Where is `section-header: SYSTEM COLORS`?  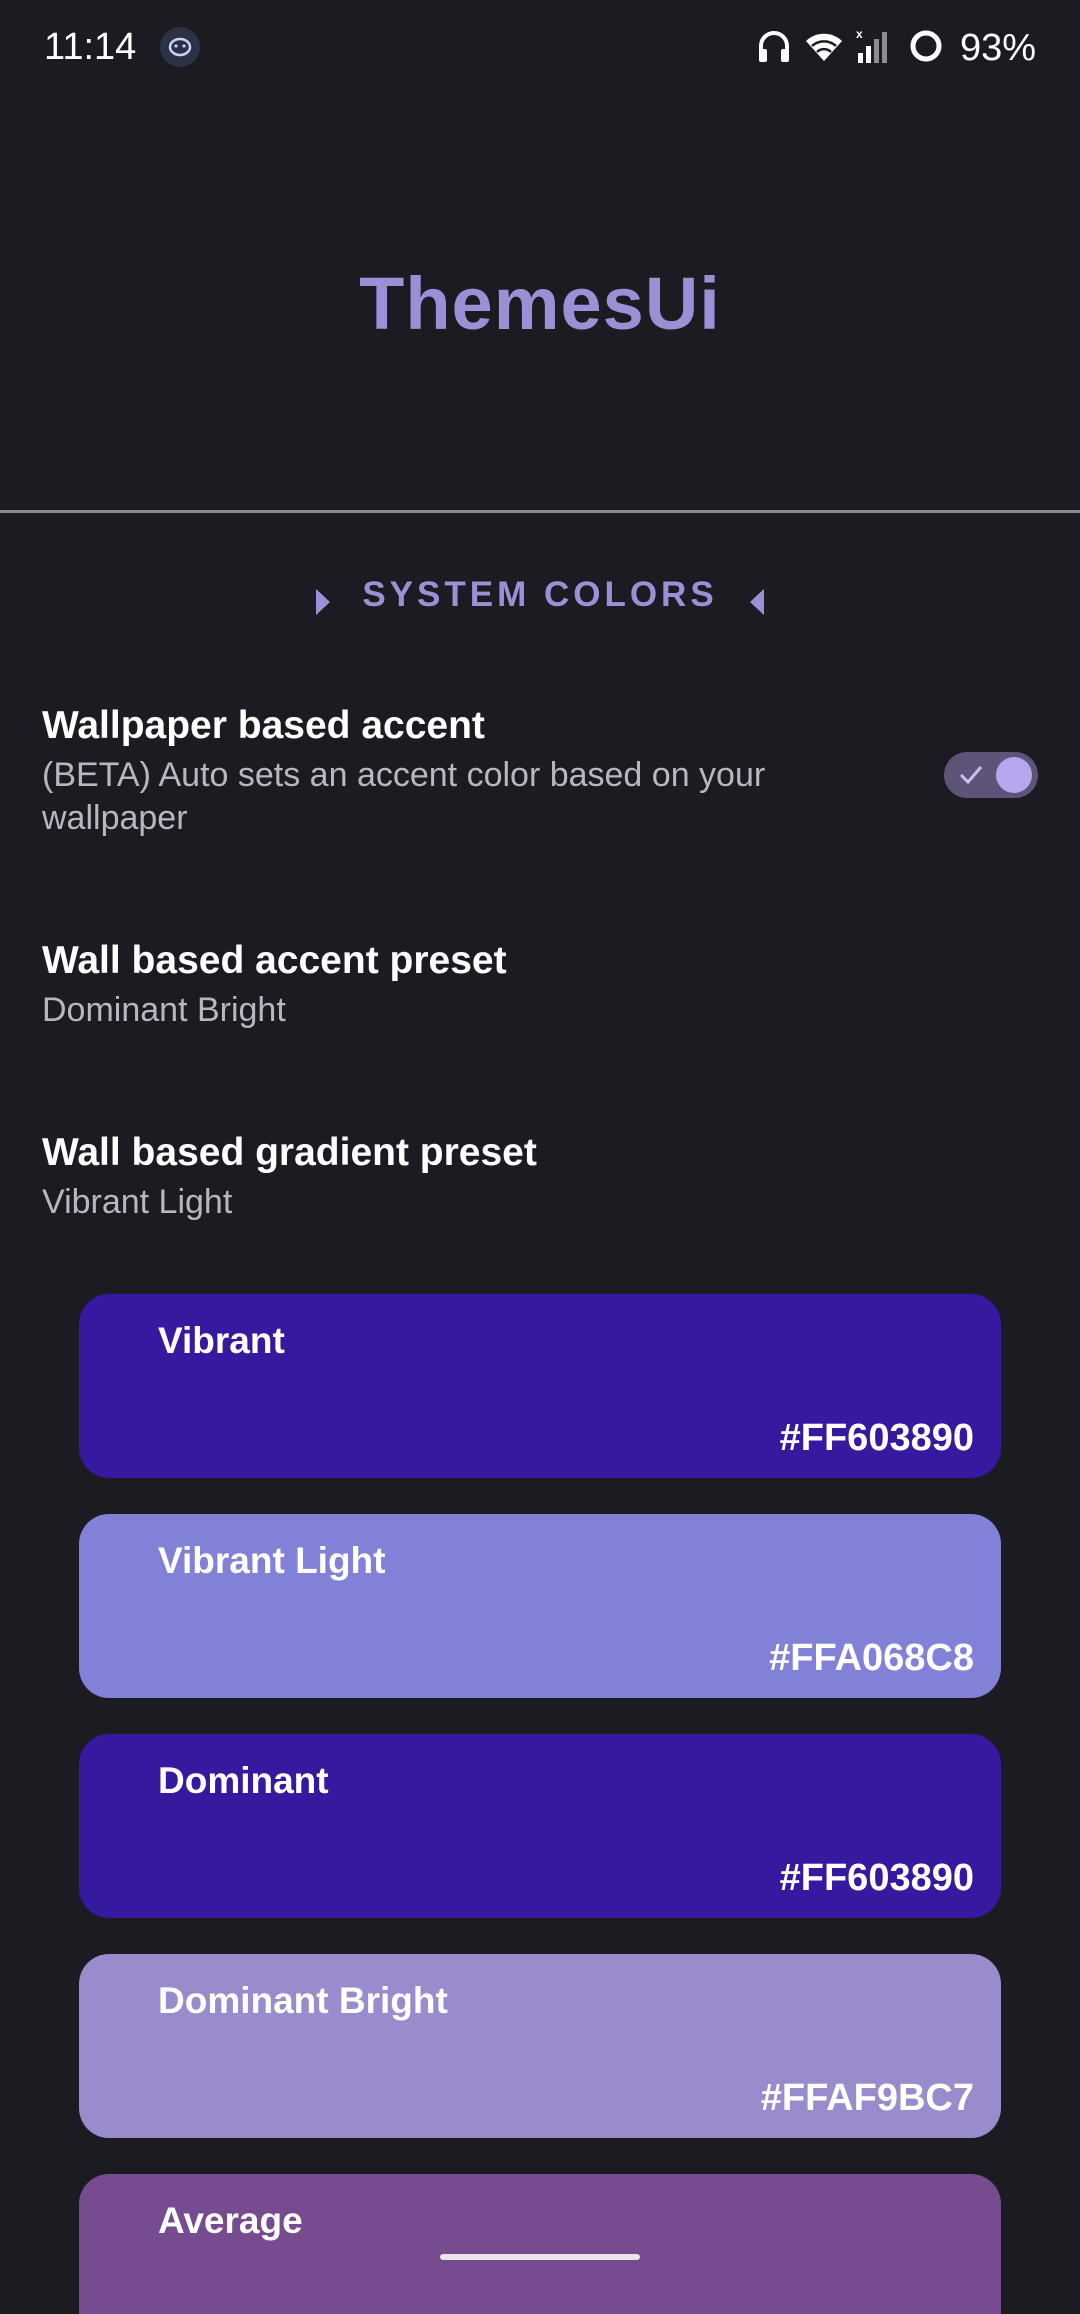
section-header: SYSTEM COLORS is located at coordinates (540, 601).